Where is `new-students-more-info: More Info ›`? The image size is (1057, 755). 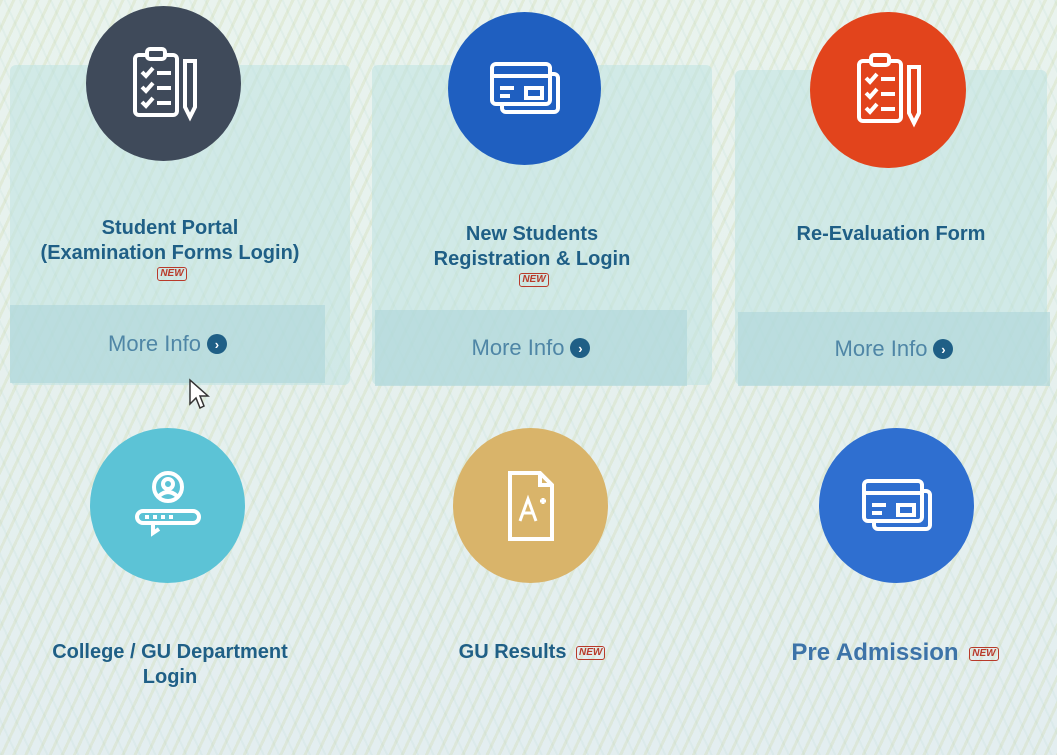 new-students-more-info: More Info › is located at coordinates (531, 348).